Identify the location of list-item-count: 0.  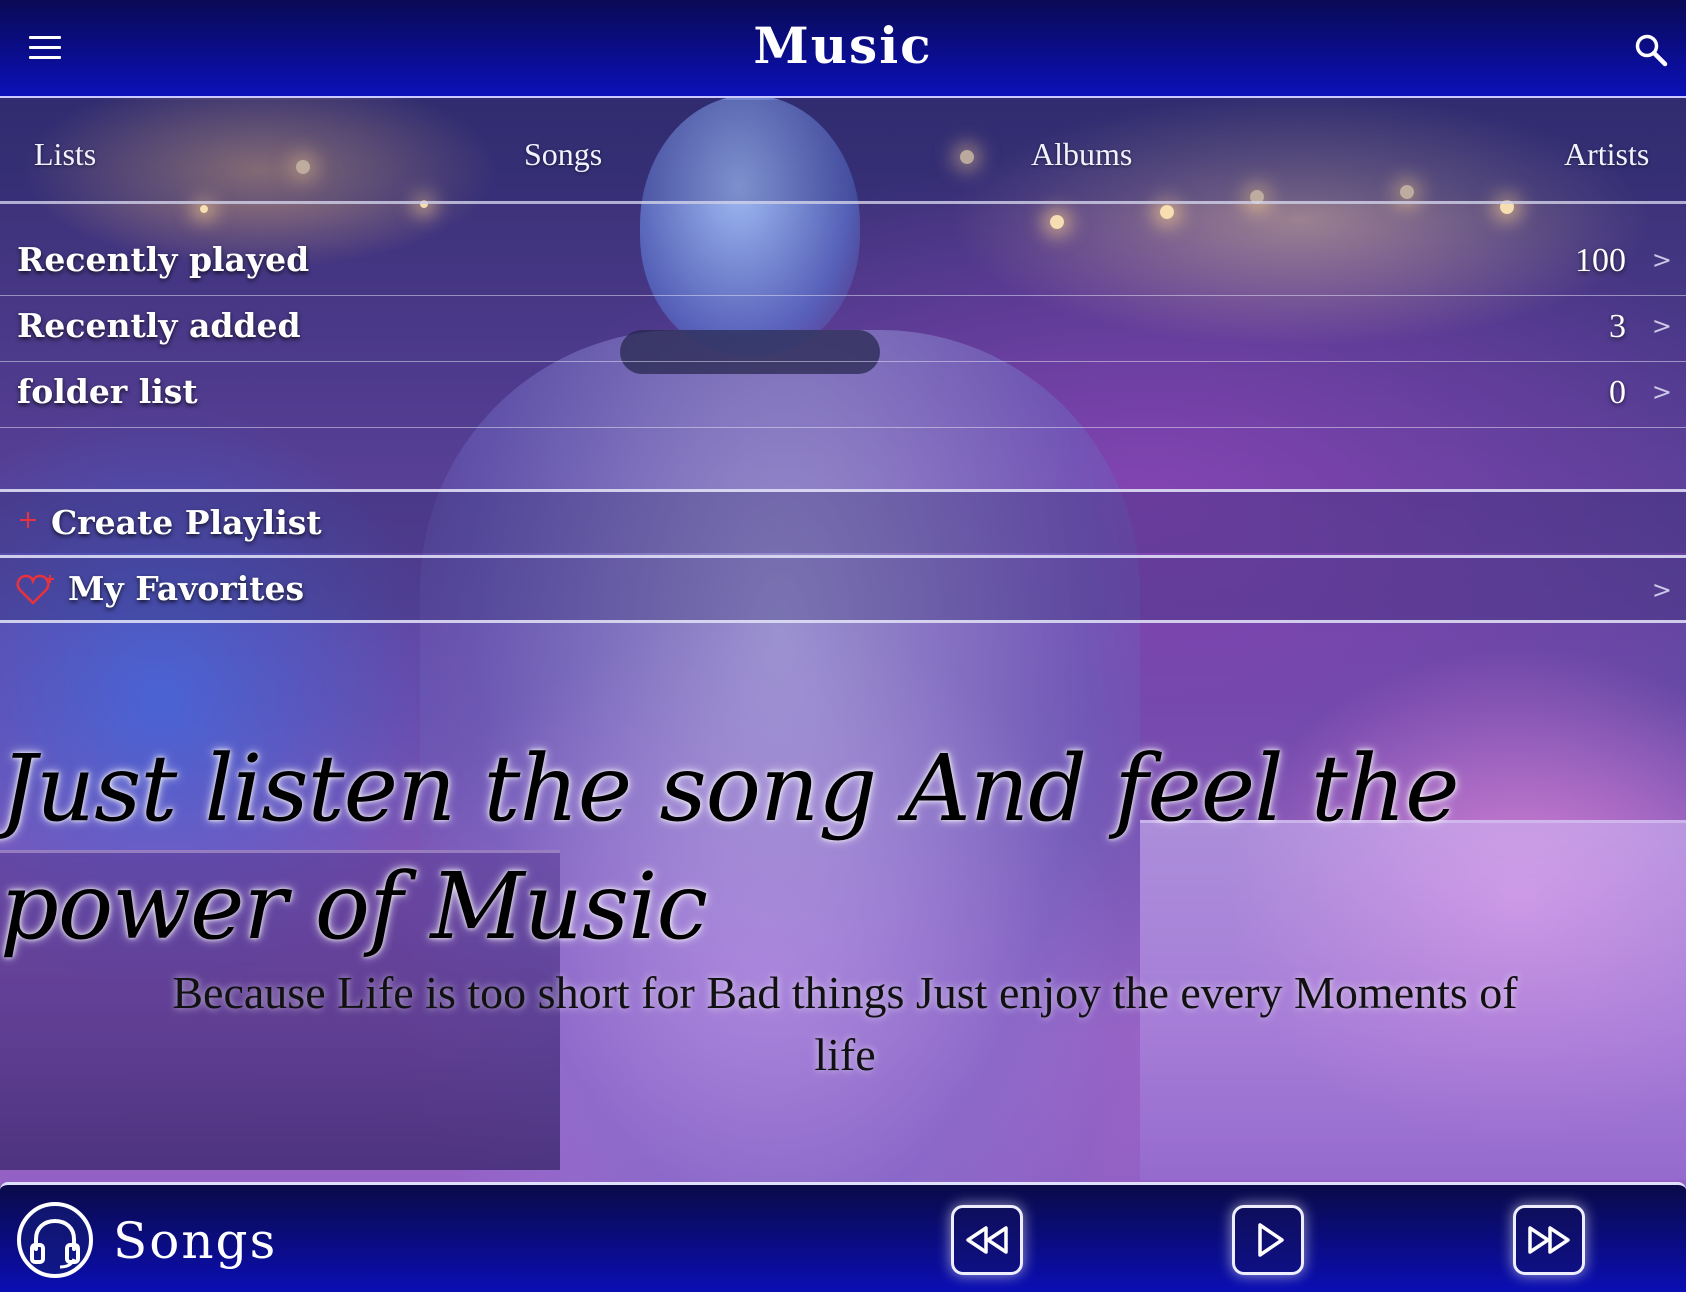
(1617, 392).